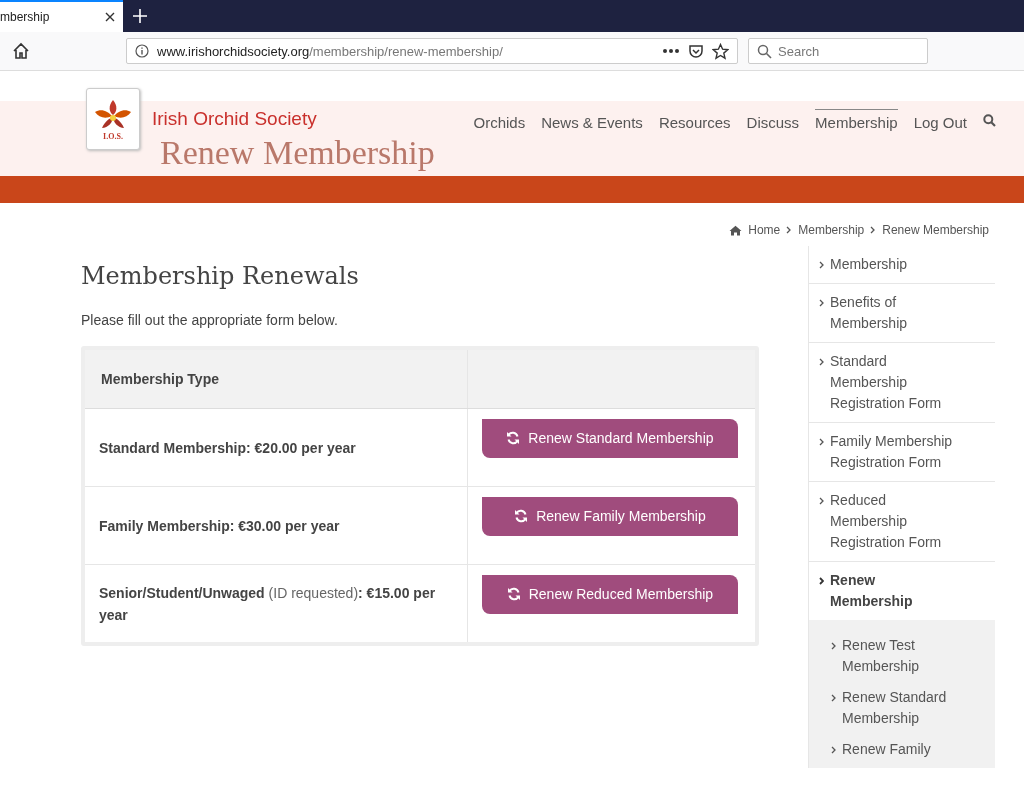 This screenshot has width=1024, height=794. Describe the element at coordinates (907, 656) in the screenshot. I see `submenu-item: Renew Test Membership` at that location.